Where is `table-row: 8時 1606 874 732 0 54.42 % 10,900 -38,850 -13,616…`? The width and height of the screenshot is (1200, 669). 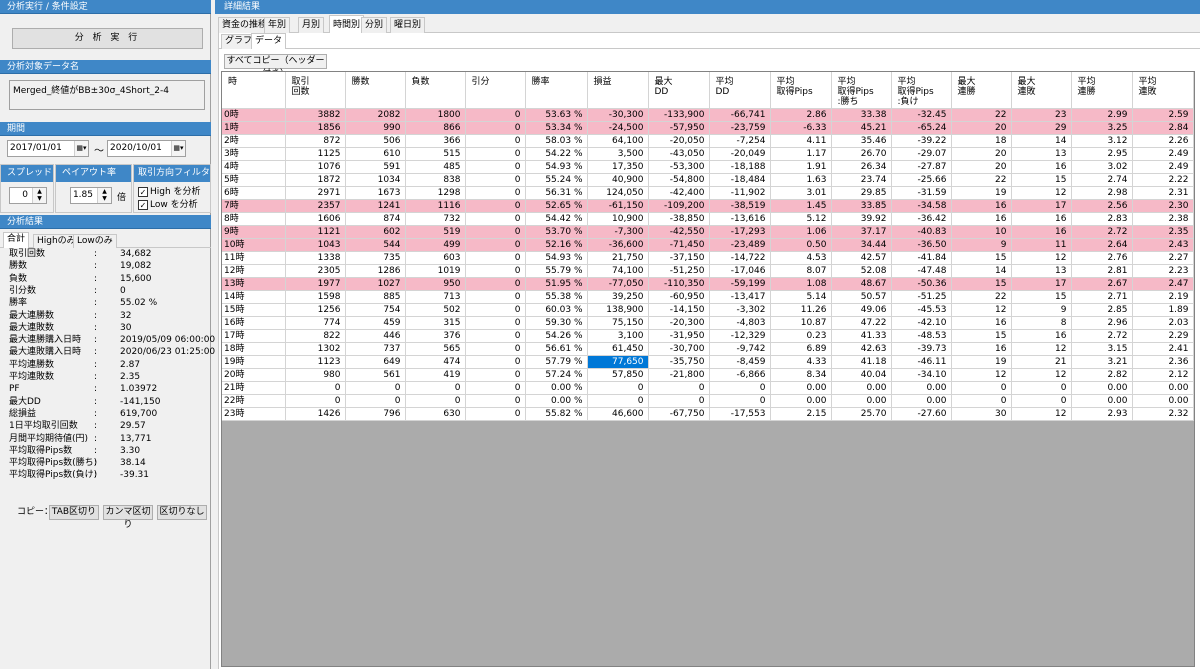 table-row: 8時 1606 874 732 0 54.42 % 10,900 -38,850 -13,616… is located at coordinates (708, 219).